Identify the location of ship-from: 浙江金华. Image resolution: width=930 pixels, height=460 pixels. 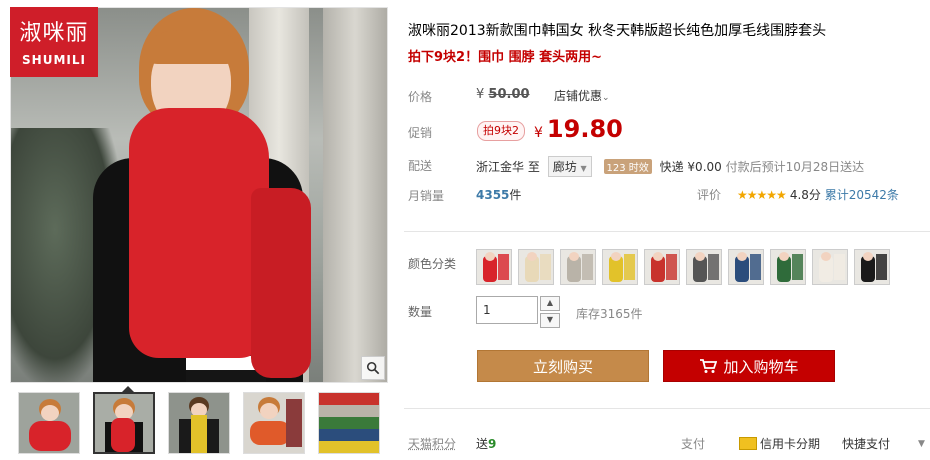
(500, 167).